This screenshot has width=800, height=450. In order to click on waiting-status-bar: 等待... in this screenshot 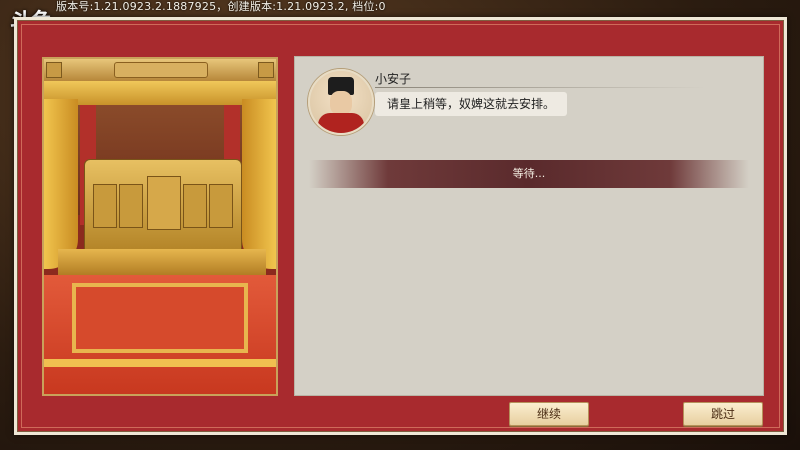, I will do `click(529, 174)`.